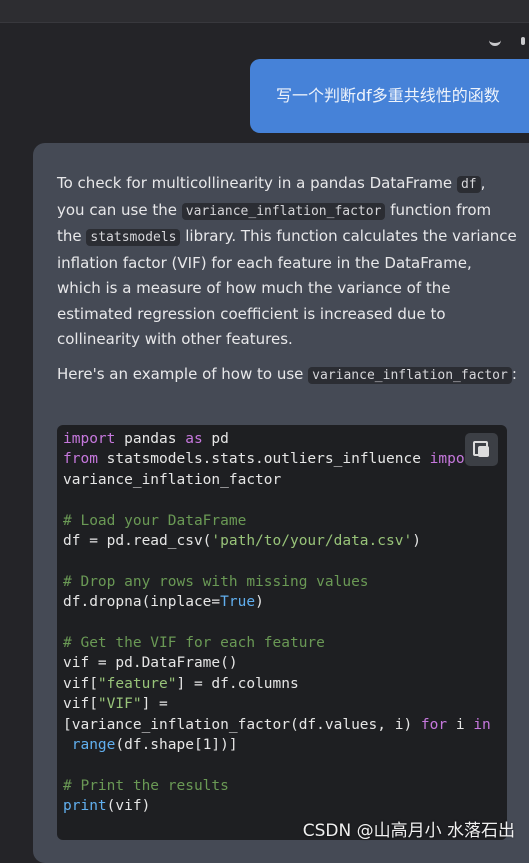 This screenshot has width=529, height=863. Describe the element at coordinates (264, 22) in the screenshot. I see `divider` at that location.